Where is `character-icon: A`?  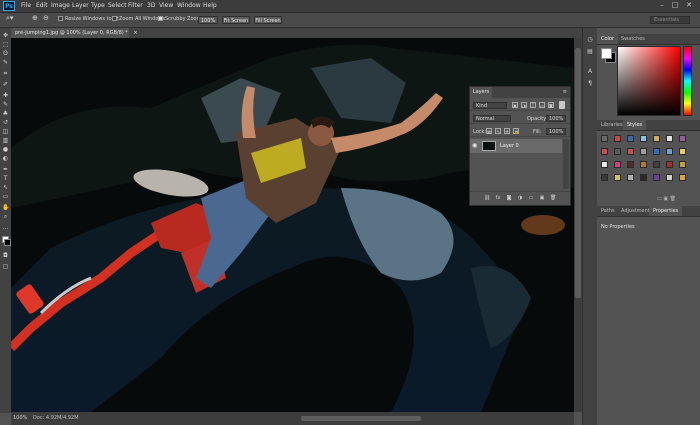 character-icon: A is located at coordinates (590, 72).